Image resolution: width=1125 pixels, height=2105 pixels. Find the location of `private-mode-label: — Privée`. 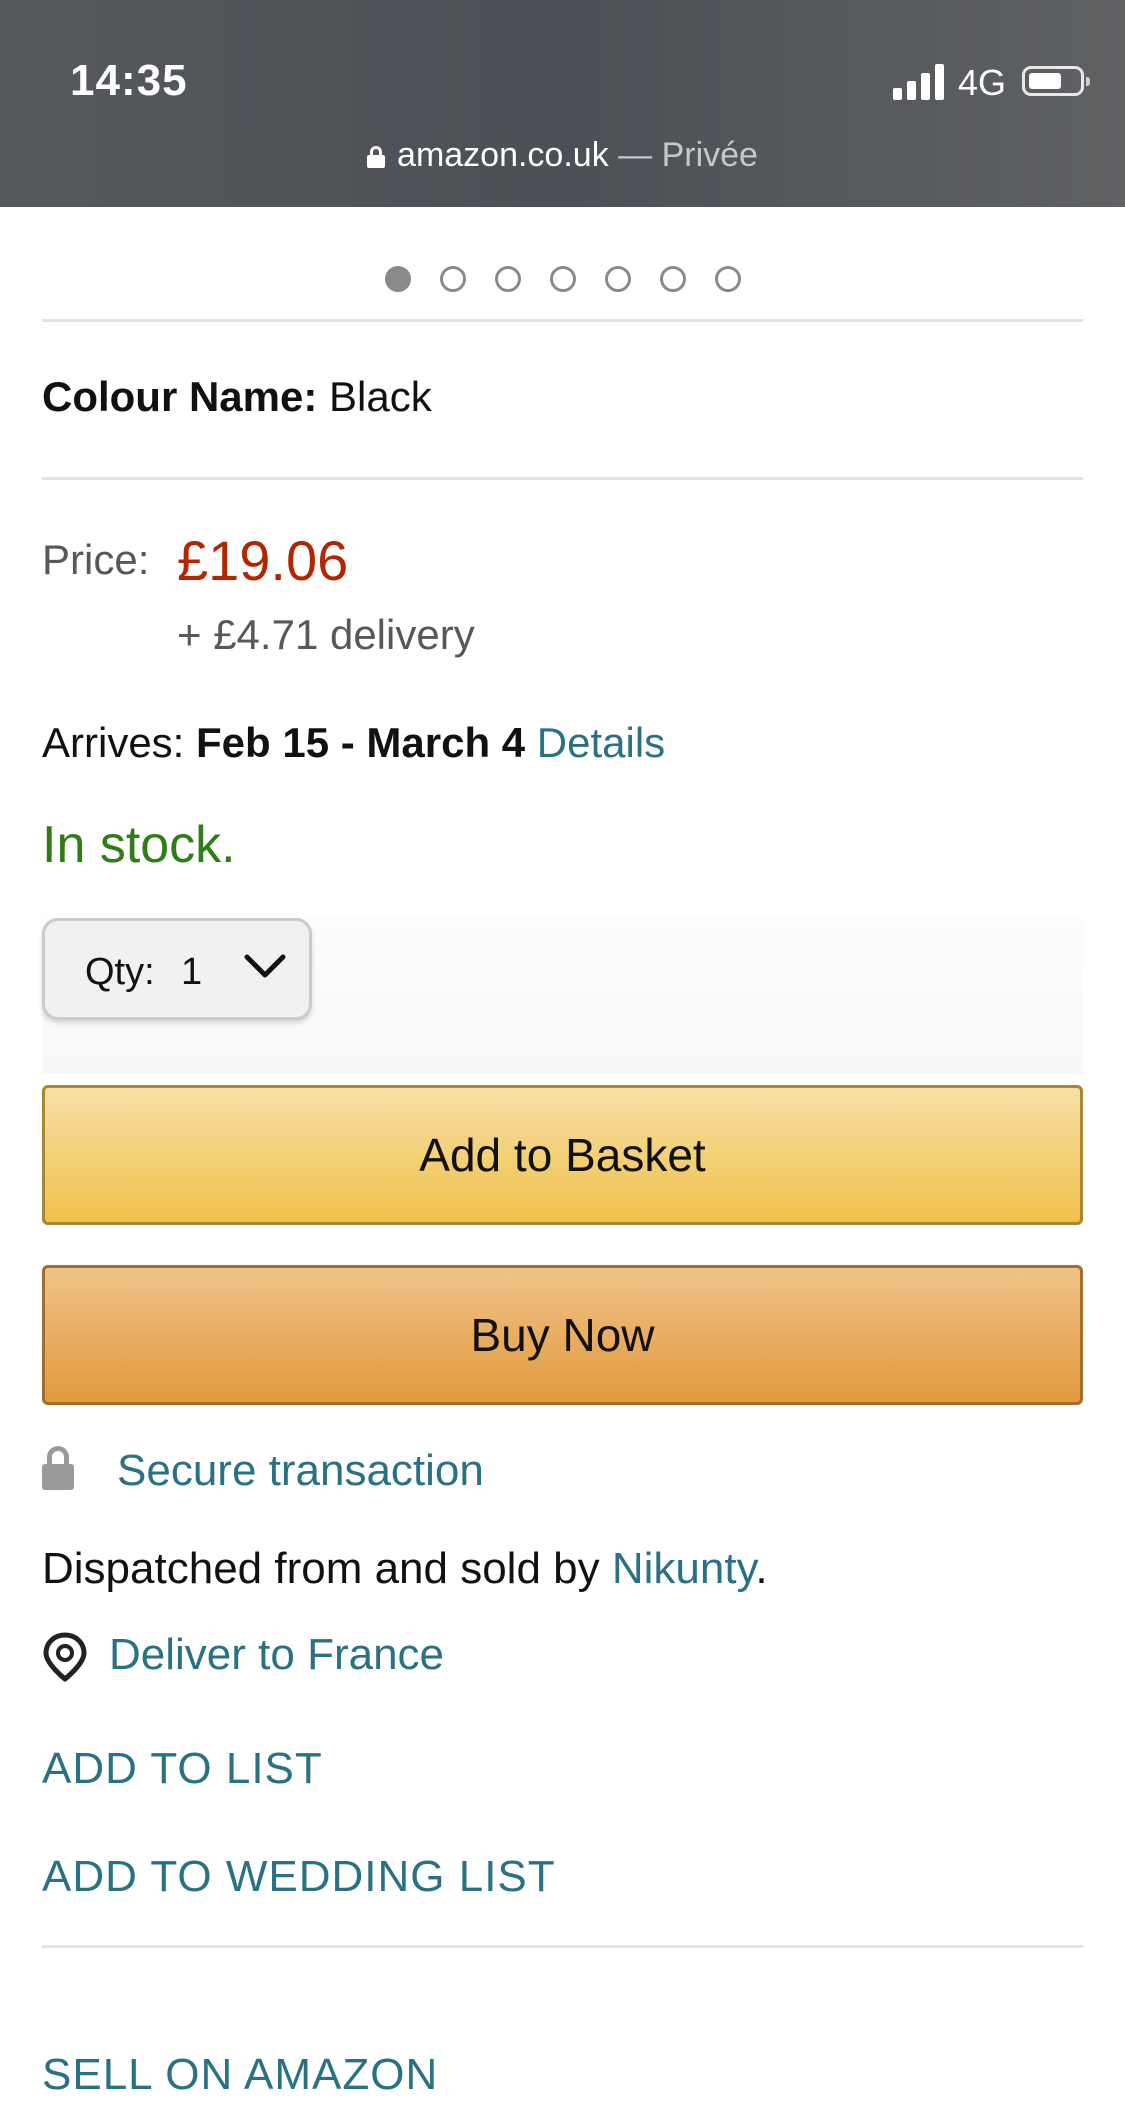

private-mode-label: — Privée is located at coordinates (683, 155).